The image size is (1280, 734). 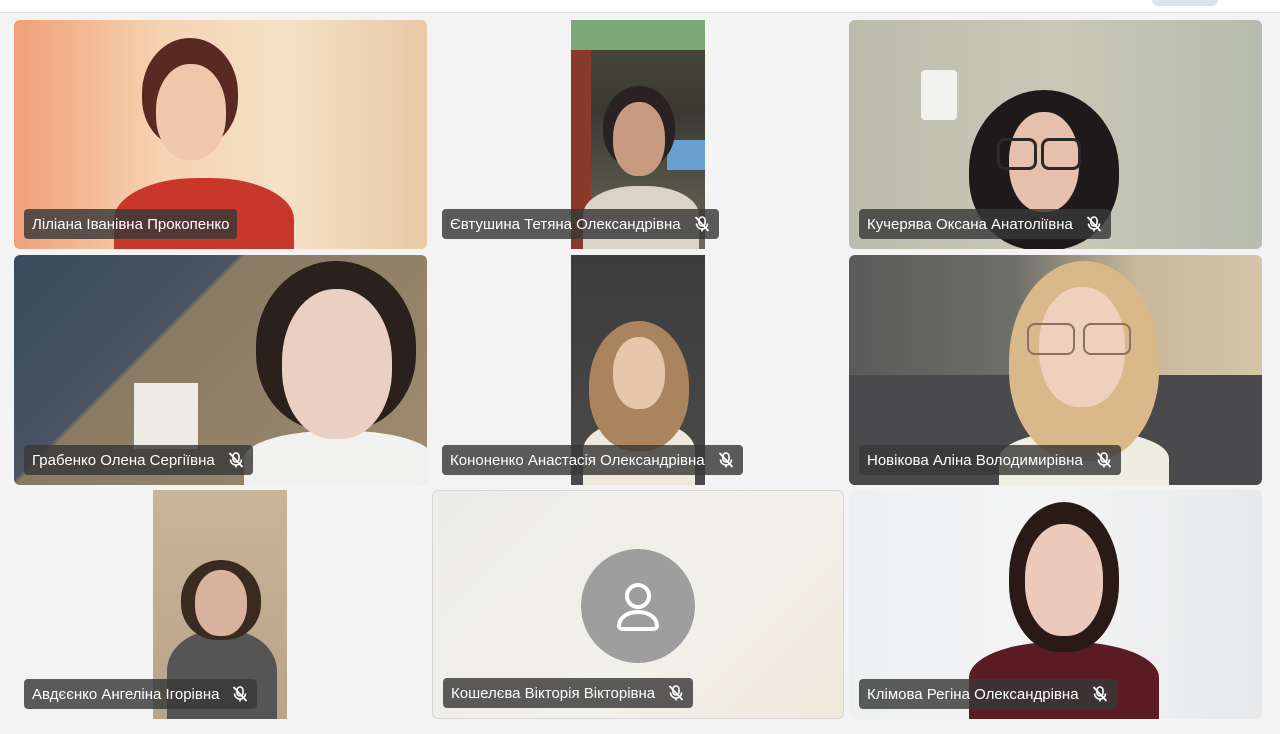 What do you see at coordinates (1055, 370) in the screenshot?
I see `participant-tile: Новікова Аліна Володимирівна` at bounding box center [1055, 370].